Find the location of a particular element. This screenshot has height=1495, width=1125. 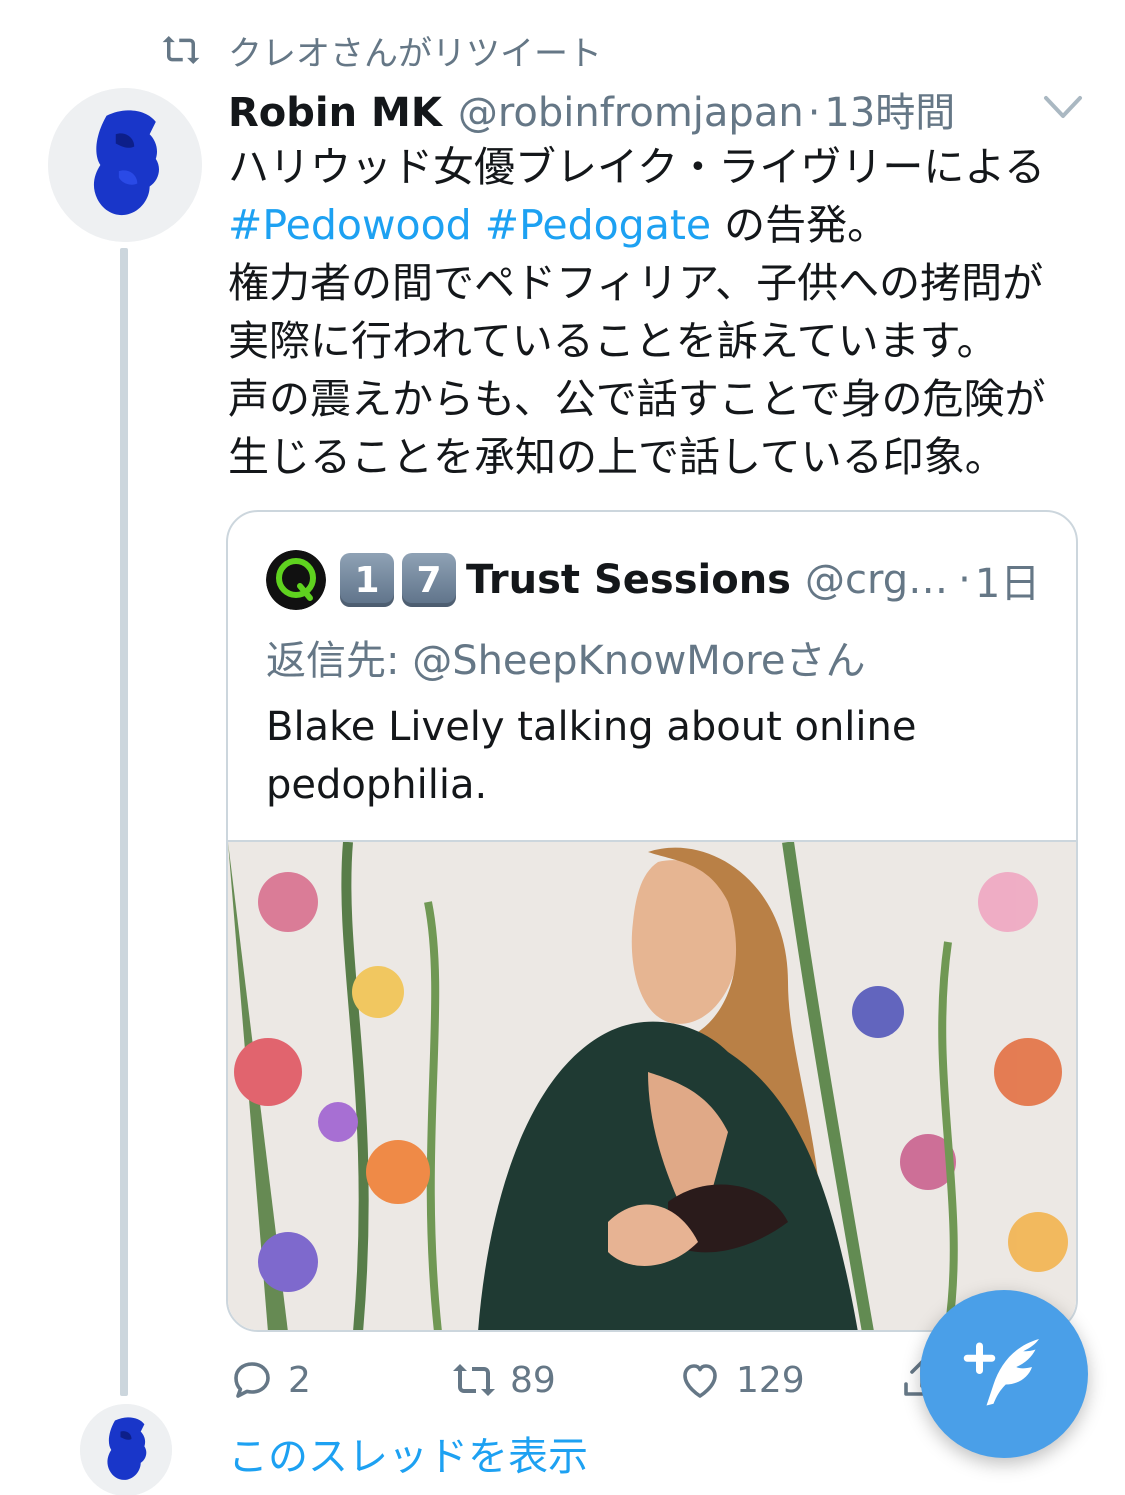

compose-tweet-button is located at coordinates (1004, 1374).